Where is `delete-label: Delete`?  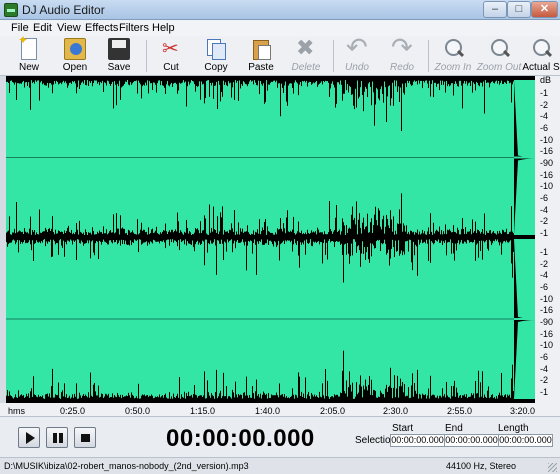 delete-label: Delete is located at coordinates (306, 67).